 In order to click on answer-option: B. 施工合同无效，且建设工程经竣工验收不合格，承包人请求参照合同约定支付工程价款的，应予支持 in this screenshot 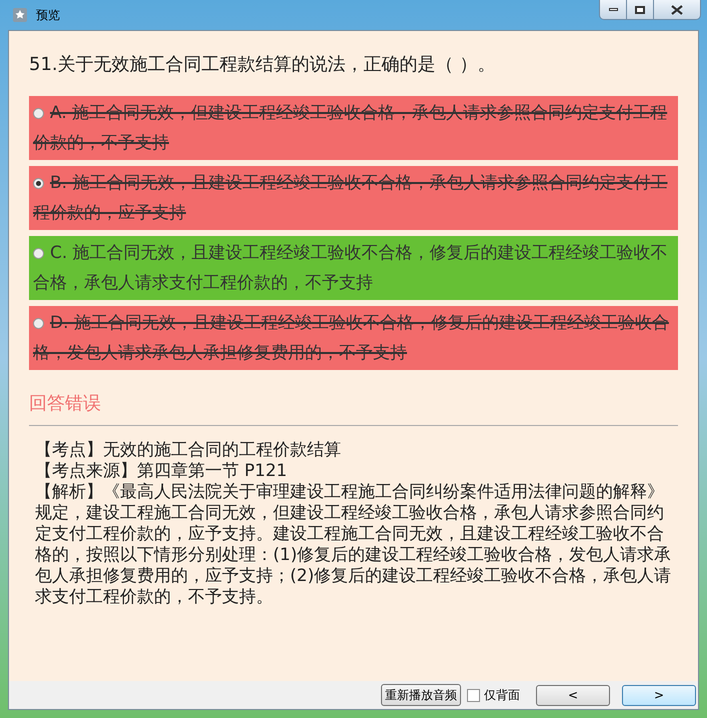, I will do `click(353, 198)`.